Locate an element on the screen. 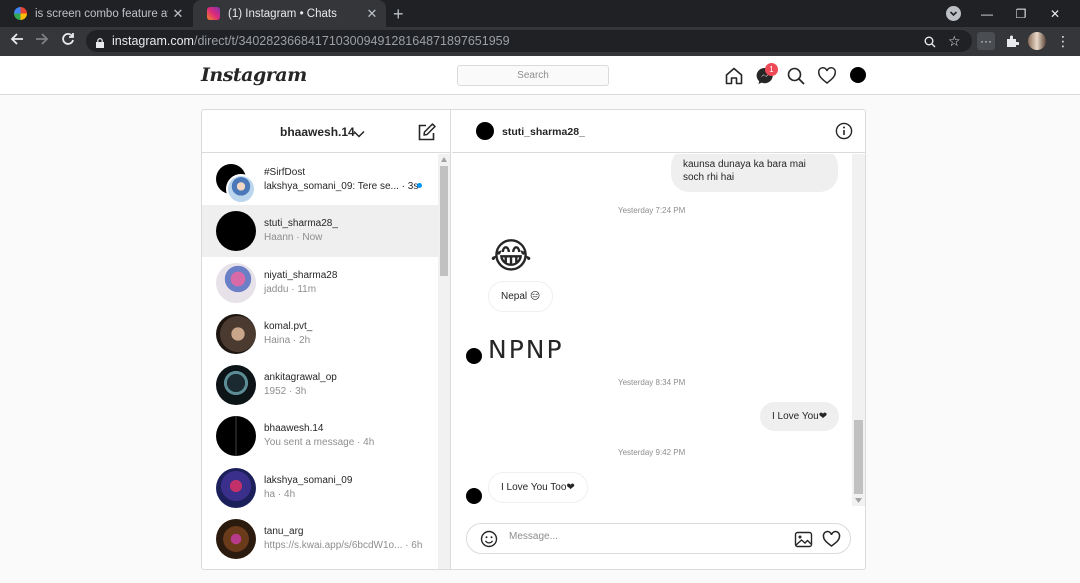  new-tab-button: + is located at coordinates (398, 14).